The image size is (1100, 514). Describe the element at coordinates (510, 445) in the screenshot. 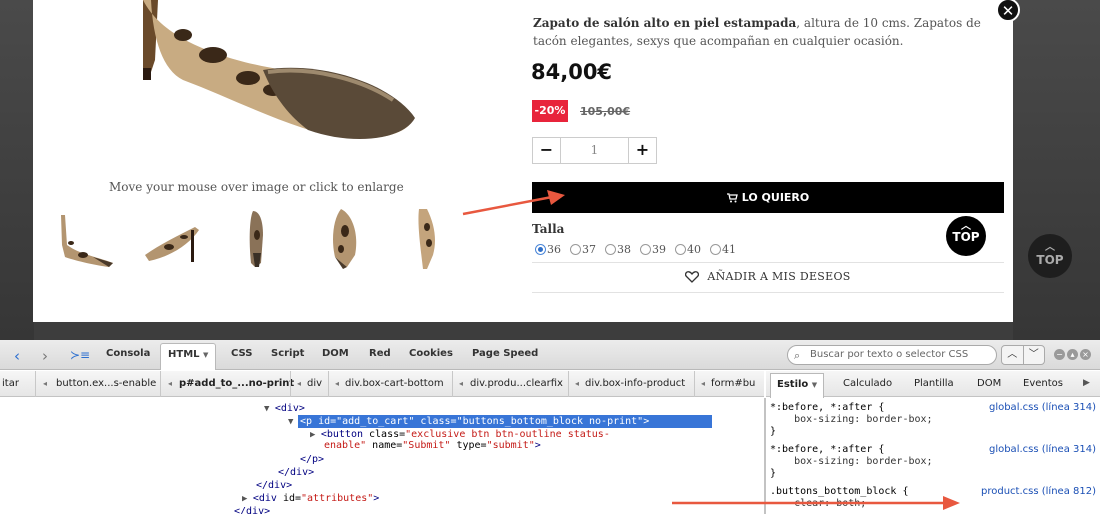

I see `value-text: "submit"` at that location.